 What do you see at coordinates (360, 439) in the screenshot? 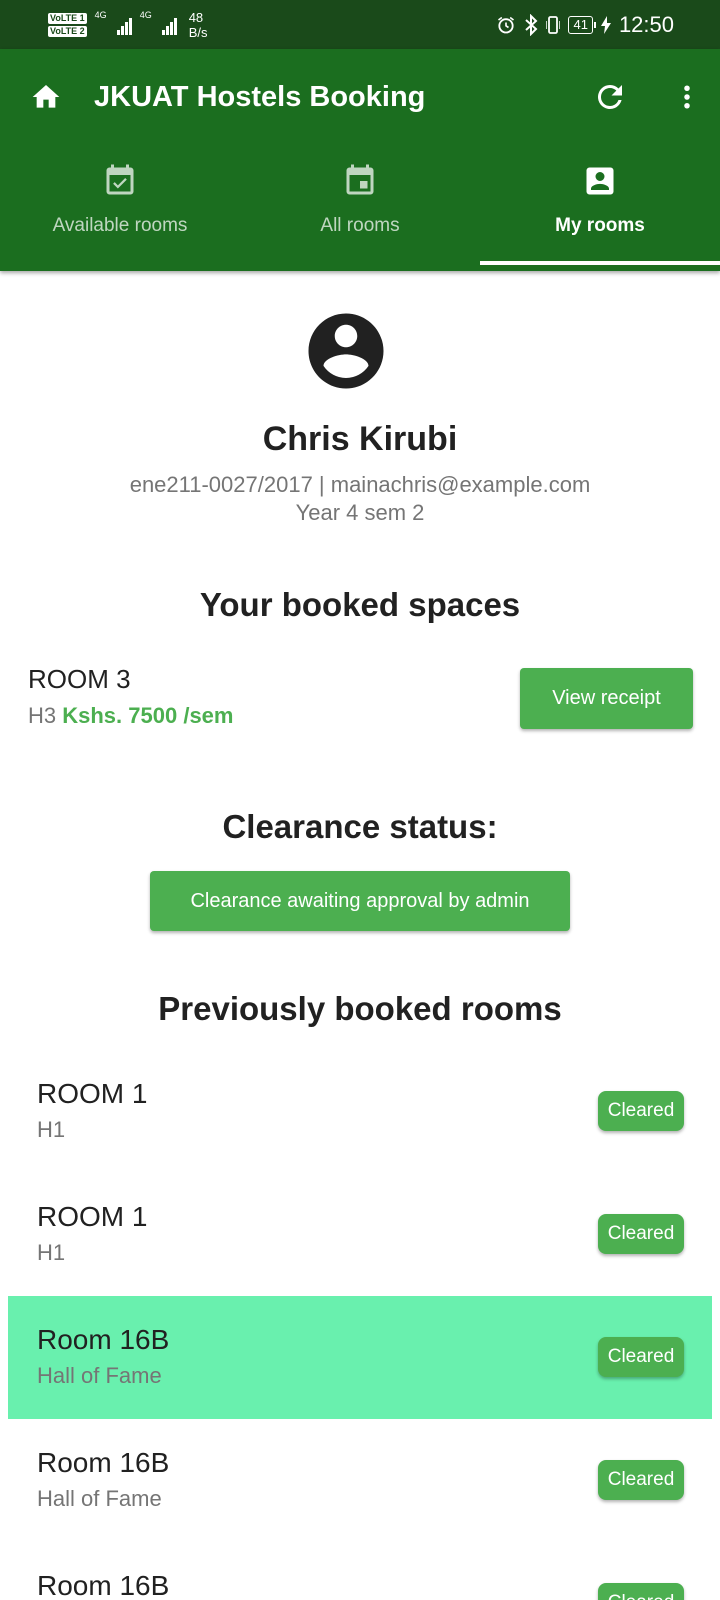
I see `profile-name: Chris Kirubi` at bounding box center [360, 439].